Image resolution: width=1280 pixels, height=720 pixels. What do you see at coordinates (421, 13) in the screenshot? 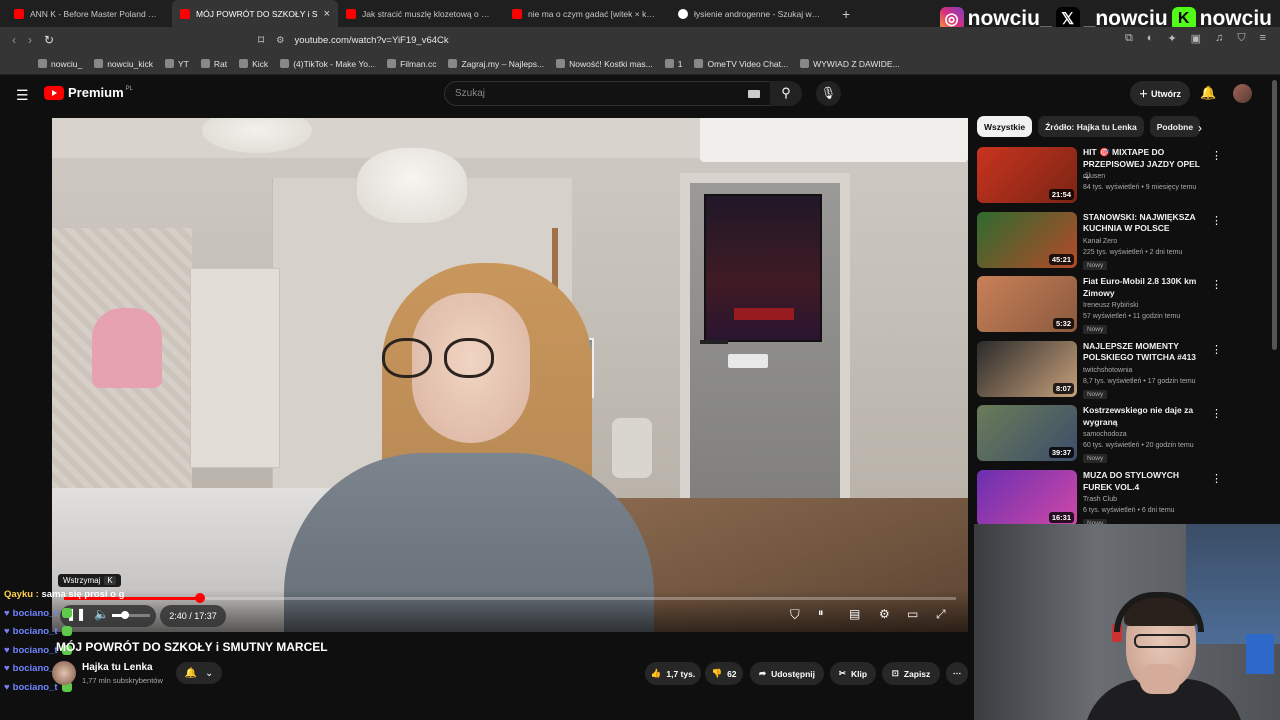
I see `tab-2: Jak stracić muszlę klozetową o półno` at bounding box center [421, 13].